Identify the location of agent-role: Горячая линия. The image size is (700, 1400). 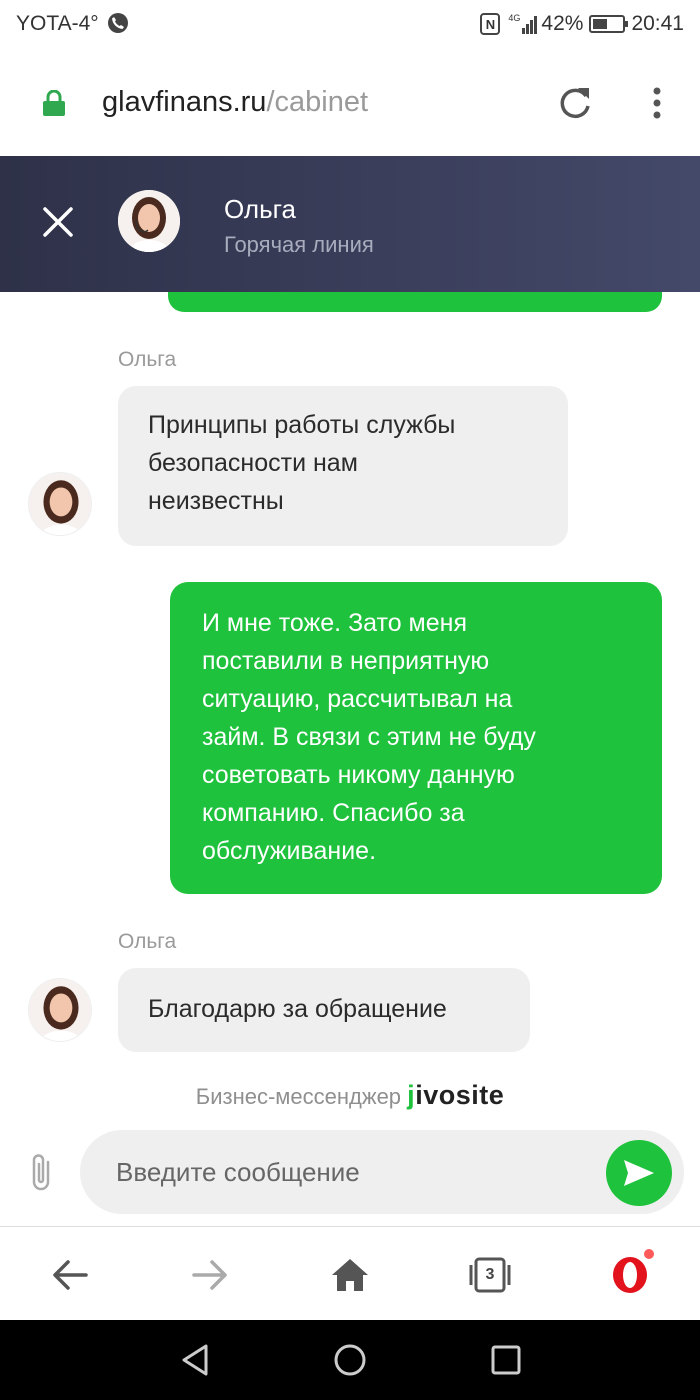
(299, 244).